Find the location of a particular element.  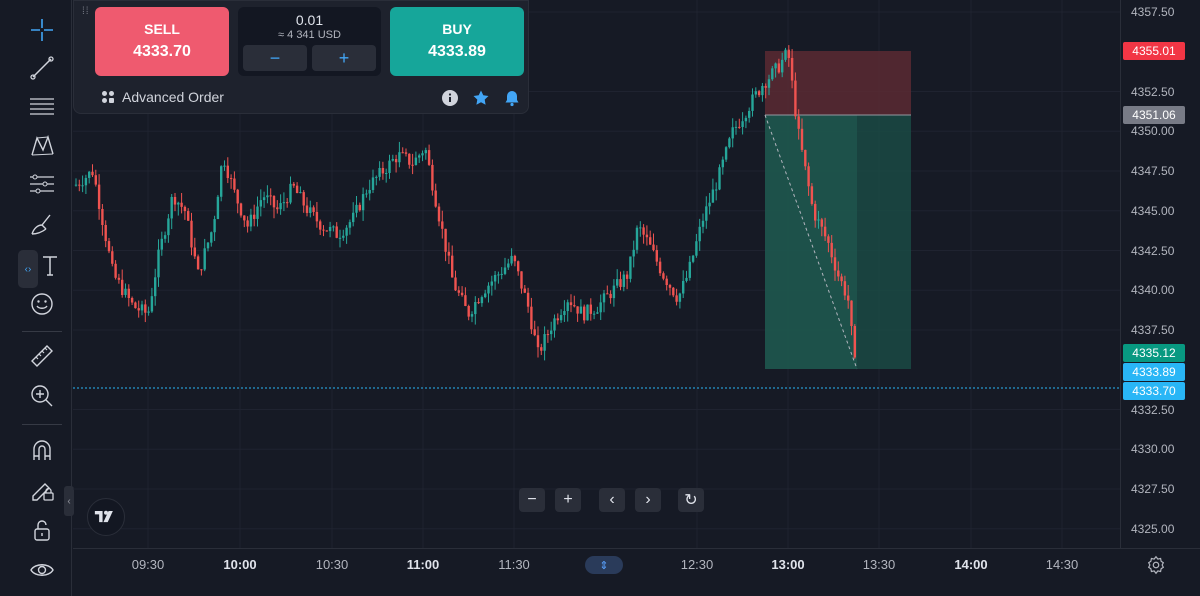

bell-icon is located at coordinates (512, 98).